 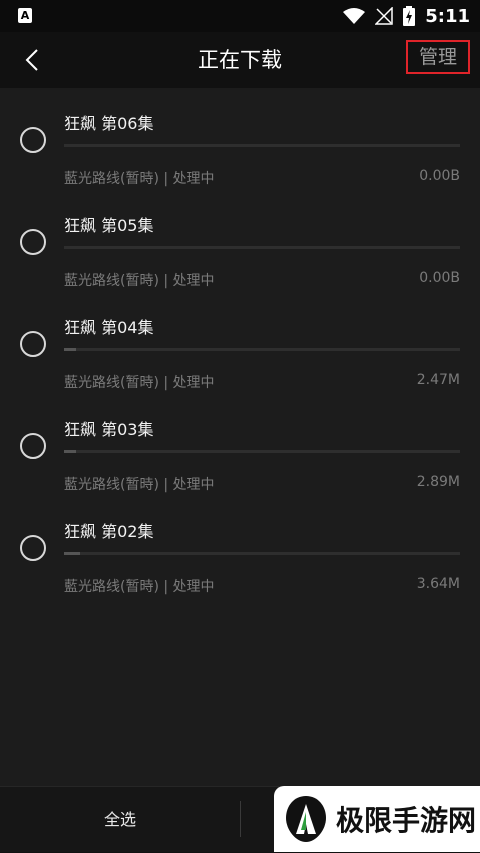 I want to click on download-size: 2.89M, so click(x=438, y=482).